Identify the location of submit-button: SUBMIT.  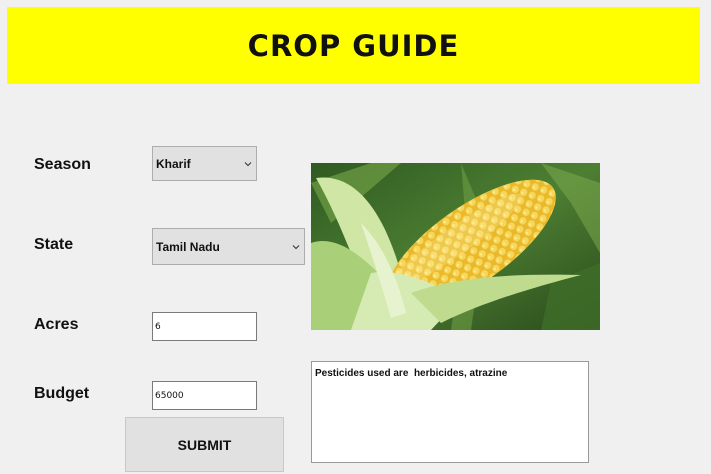
(204, 444).